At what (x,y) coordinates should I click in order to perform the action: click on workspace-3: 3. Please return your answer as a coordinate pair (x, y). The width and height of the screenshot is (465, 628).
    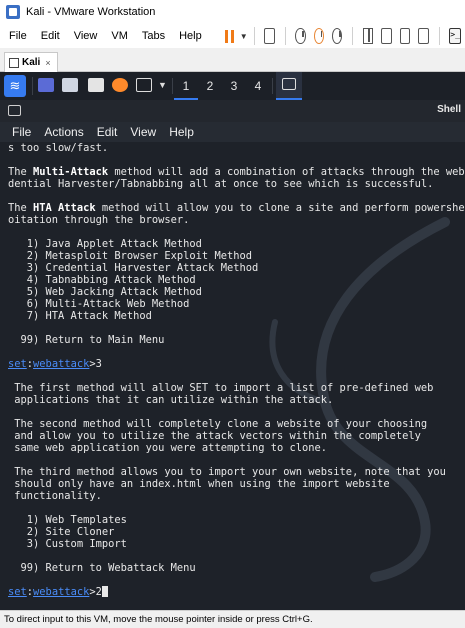
    Looking at the image, I should click on (234, 86).